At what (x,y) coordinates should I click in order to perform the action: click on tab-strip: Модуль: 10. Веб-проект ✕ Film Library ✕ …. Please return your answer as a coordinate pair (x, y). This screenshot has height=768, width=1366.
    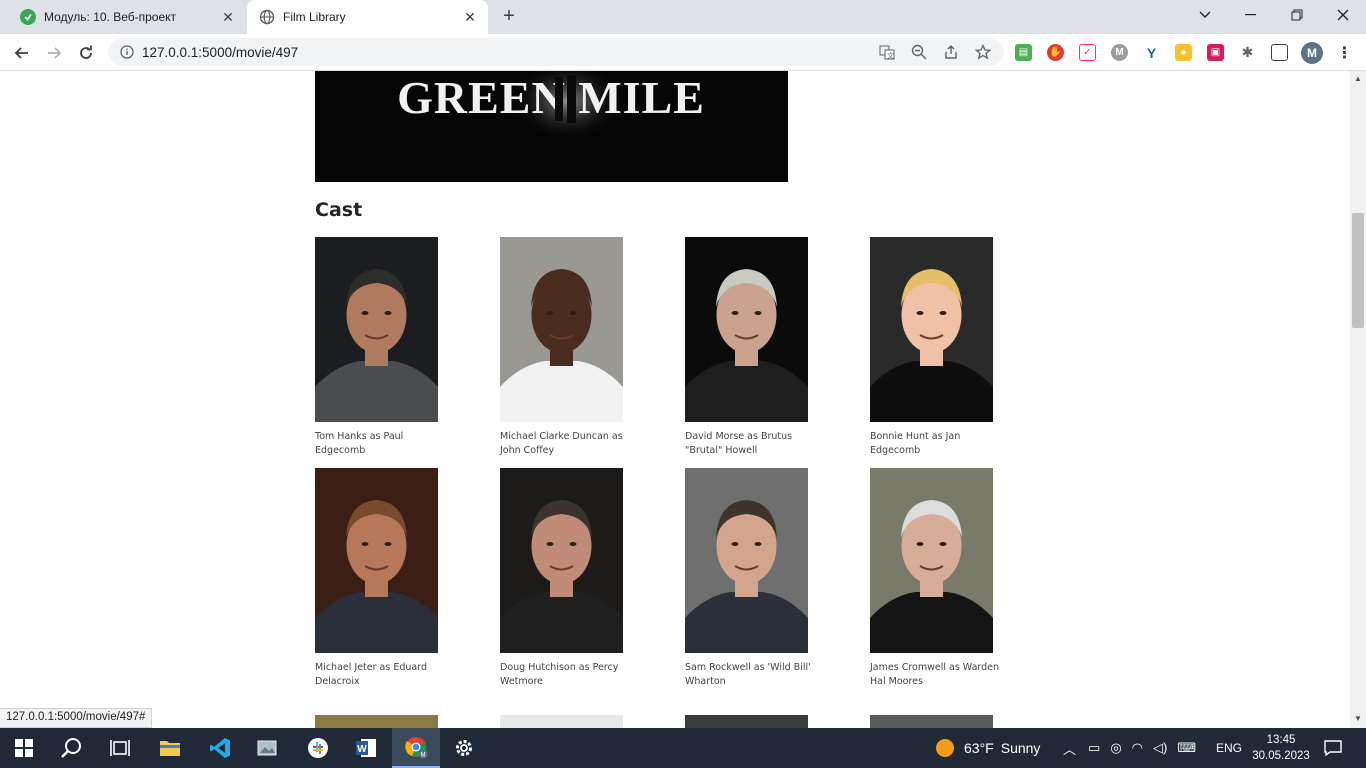
    Looking at the image, I should click on (683, 17).